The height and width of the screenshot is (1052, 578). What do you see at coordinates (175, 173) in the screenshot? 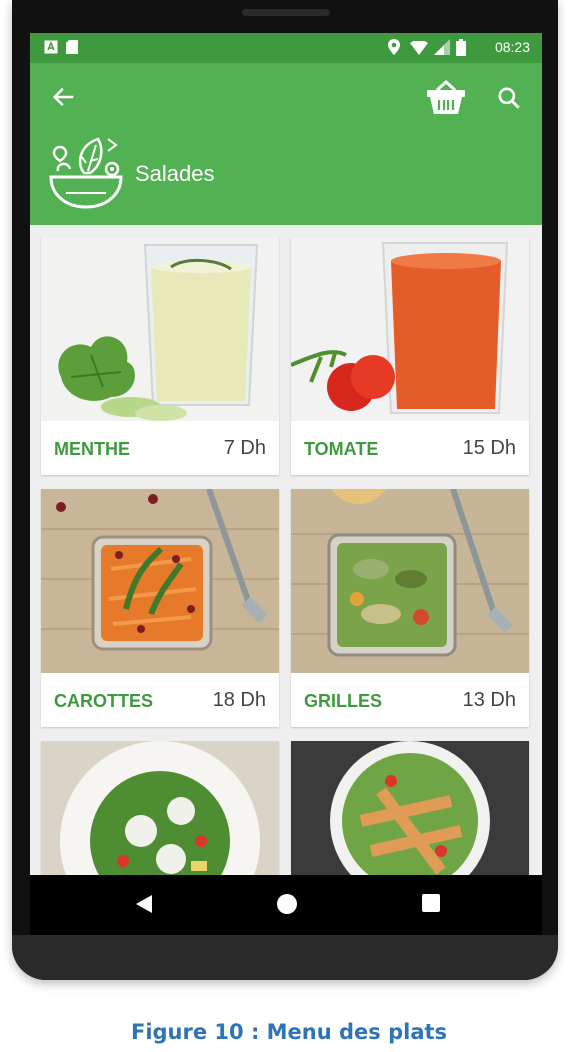
I see `category-title: Salades` at bounding box center [175, 173].